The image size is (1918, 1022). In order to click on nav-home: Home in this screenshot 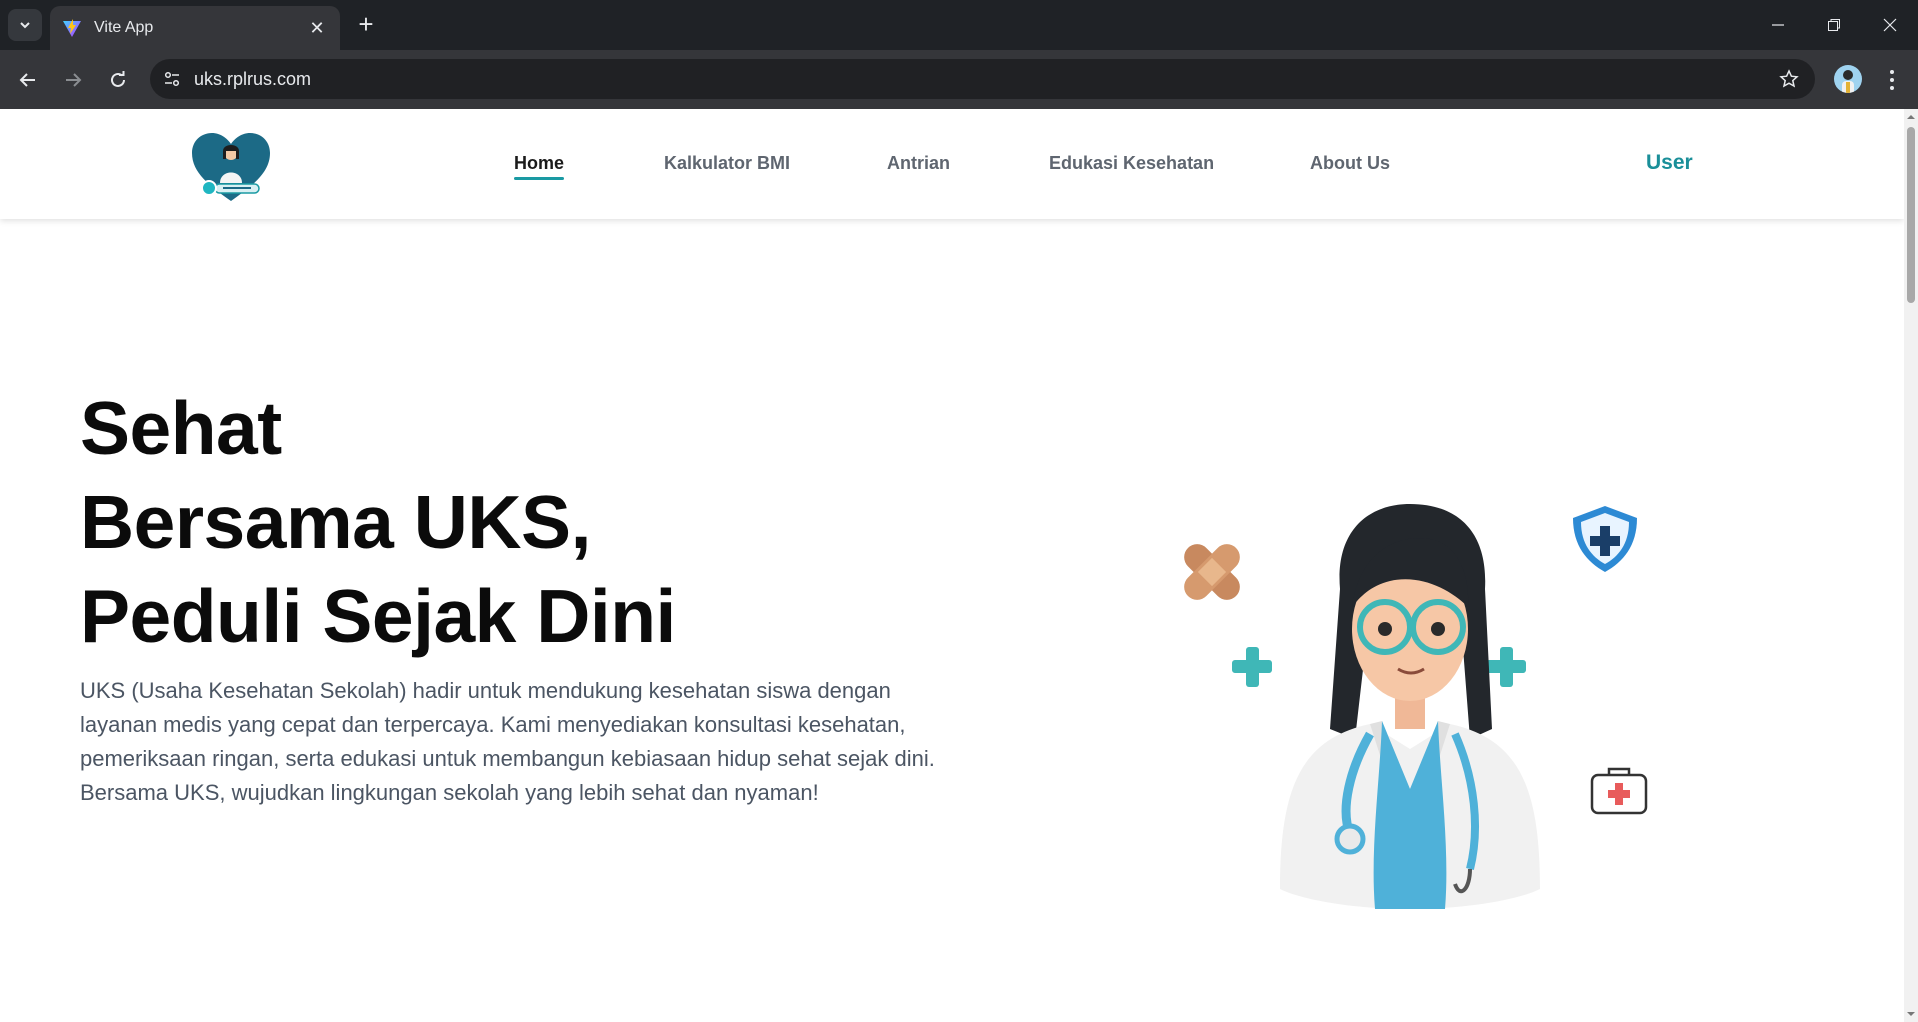, I will do `click(539, 166)`.